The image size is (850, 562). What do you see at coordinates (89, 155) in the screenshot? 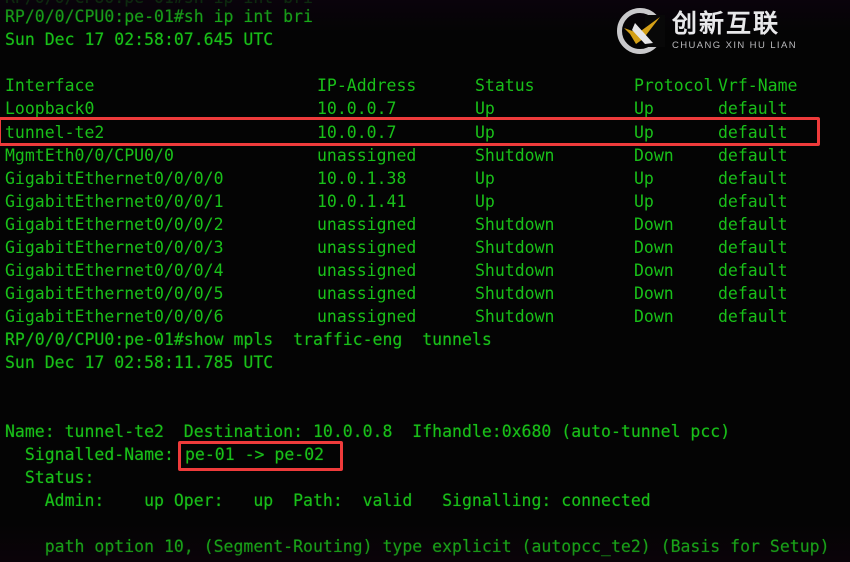
I see `cell-interface: MgmtEth0/0/CPU0/0` at bounding box center [89, 155].